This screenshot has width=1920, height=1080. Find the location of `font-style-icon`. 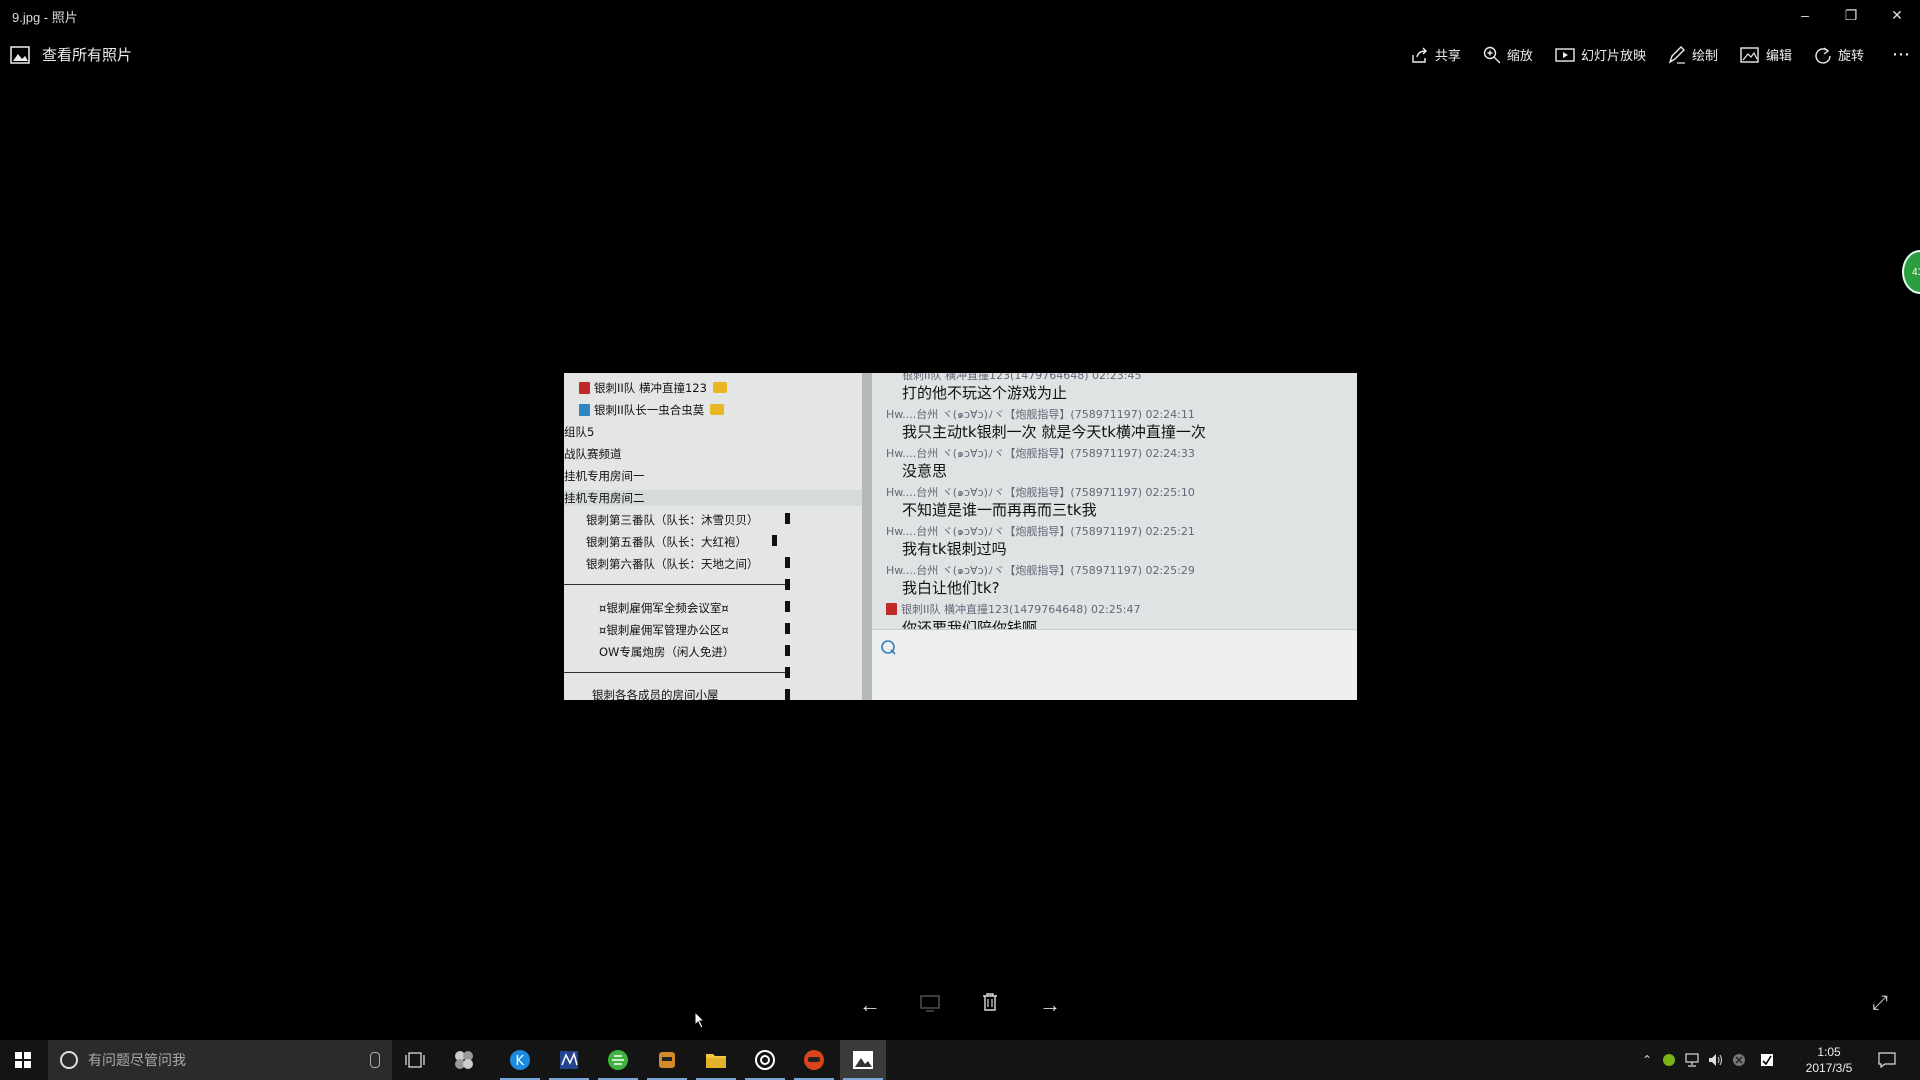

font-style-icon is located at coordinates (888, 647).